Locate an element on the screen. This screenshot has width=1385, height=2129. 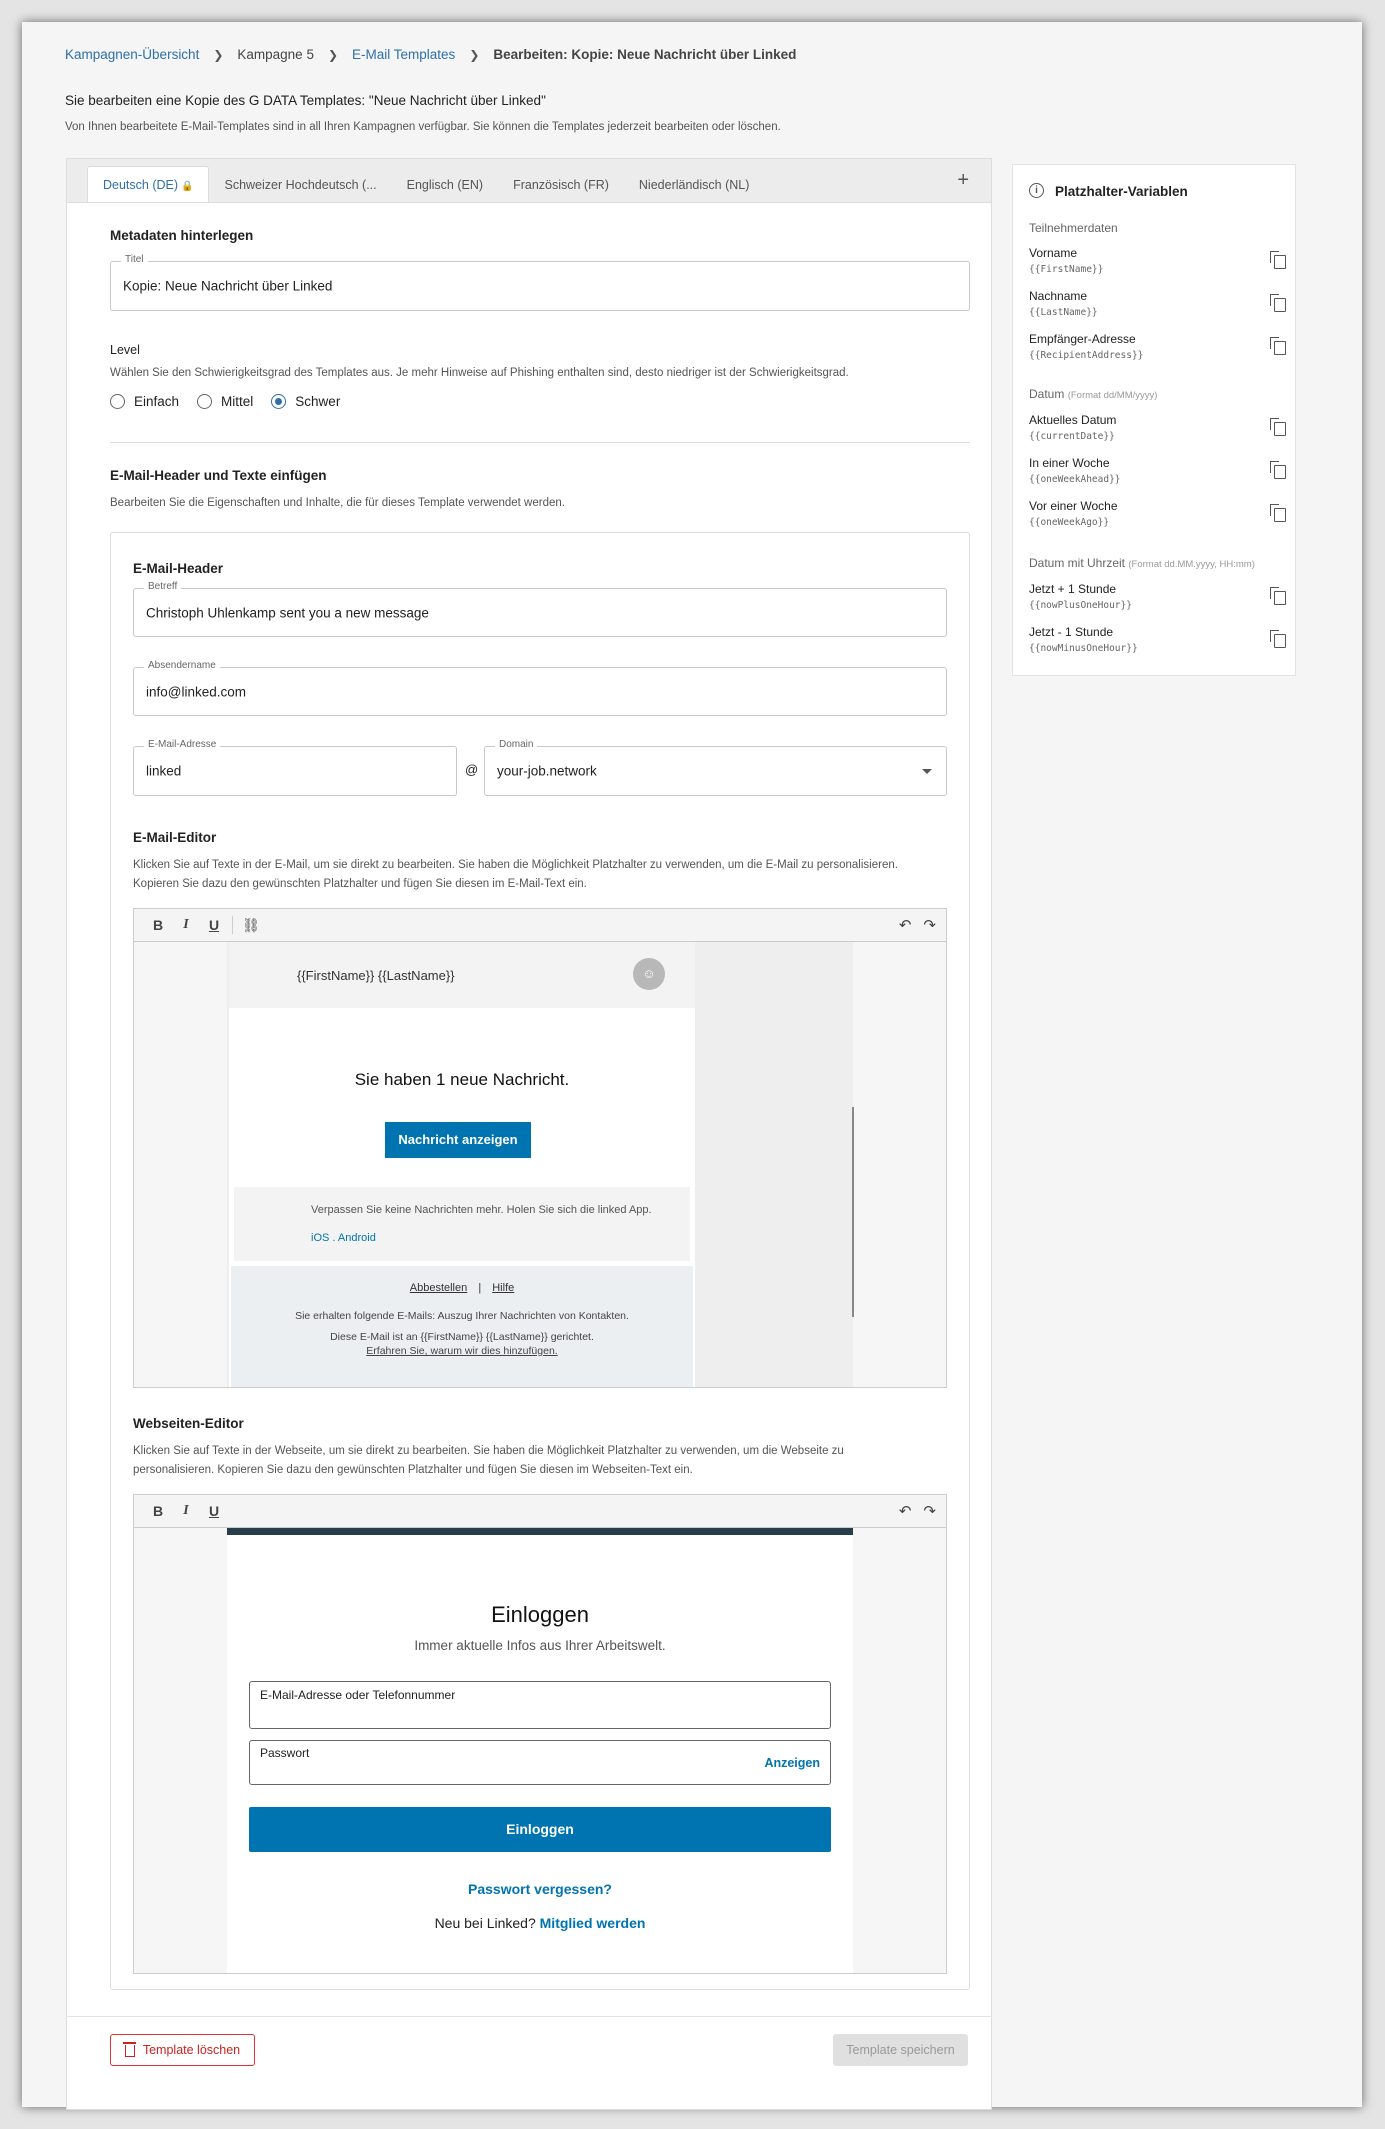
level-radio-group: Einfach Mittel Schwer is located at coordinates (234, 401).